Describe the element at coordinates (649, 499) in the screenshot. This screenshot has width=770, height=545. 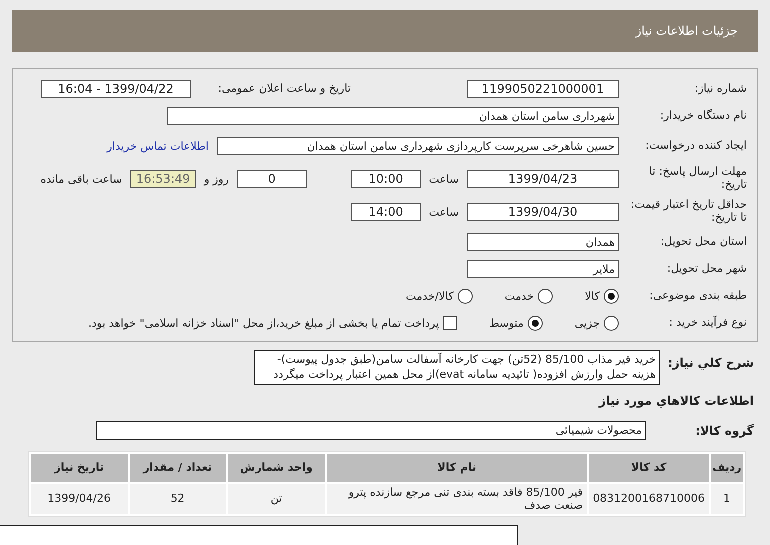
I see `table-cell: 0831200168710006` at that location.